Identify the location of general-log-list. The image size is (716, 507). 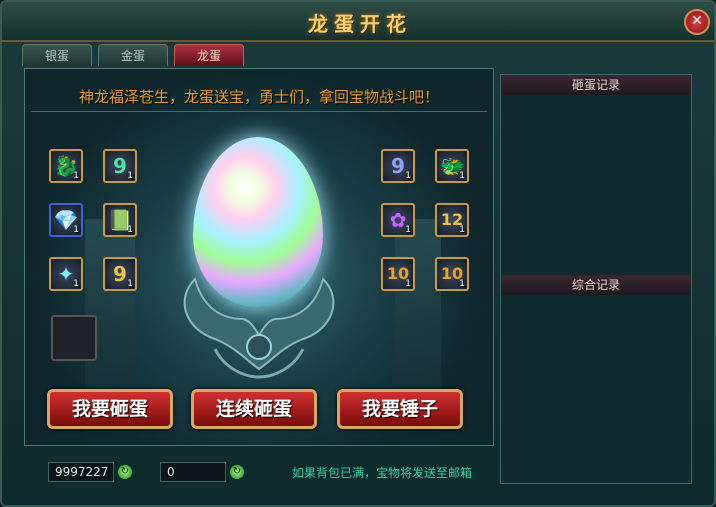
(596, 389).